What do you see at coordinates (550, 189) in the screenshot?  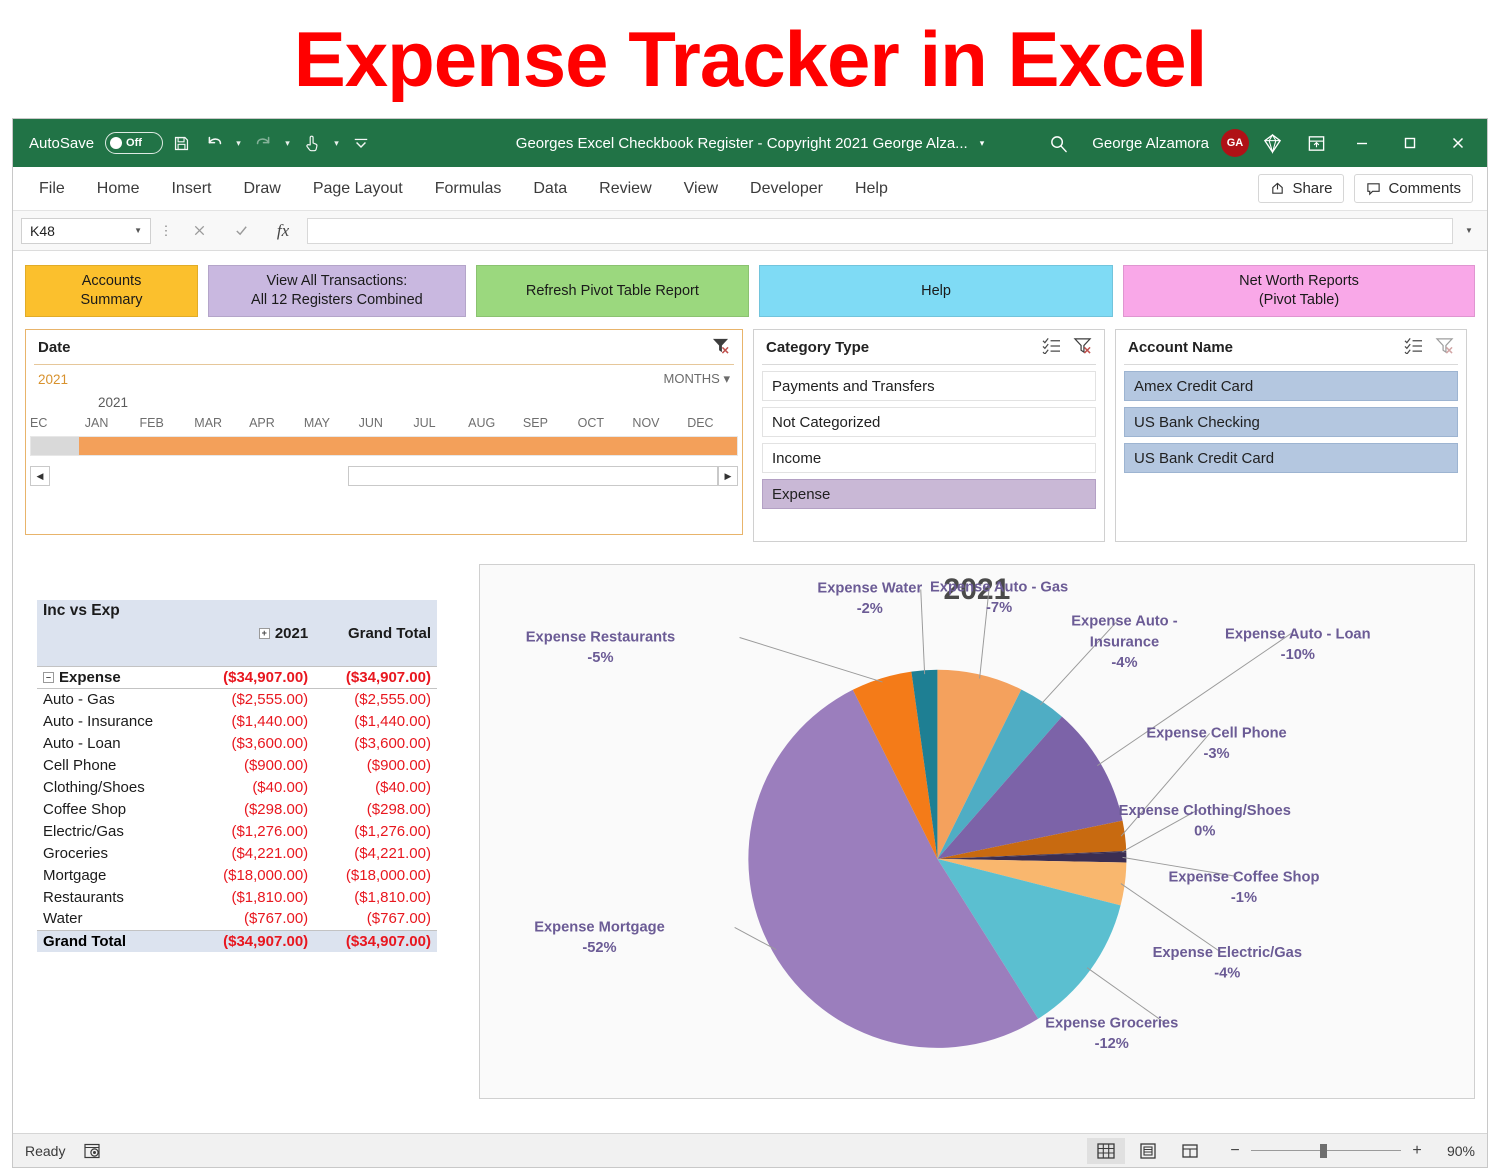 I see `tab-data: Data` at bounding box center [550, 189].